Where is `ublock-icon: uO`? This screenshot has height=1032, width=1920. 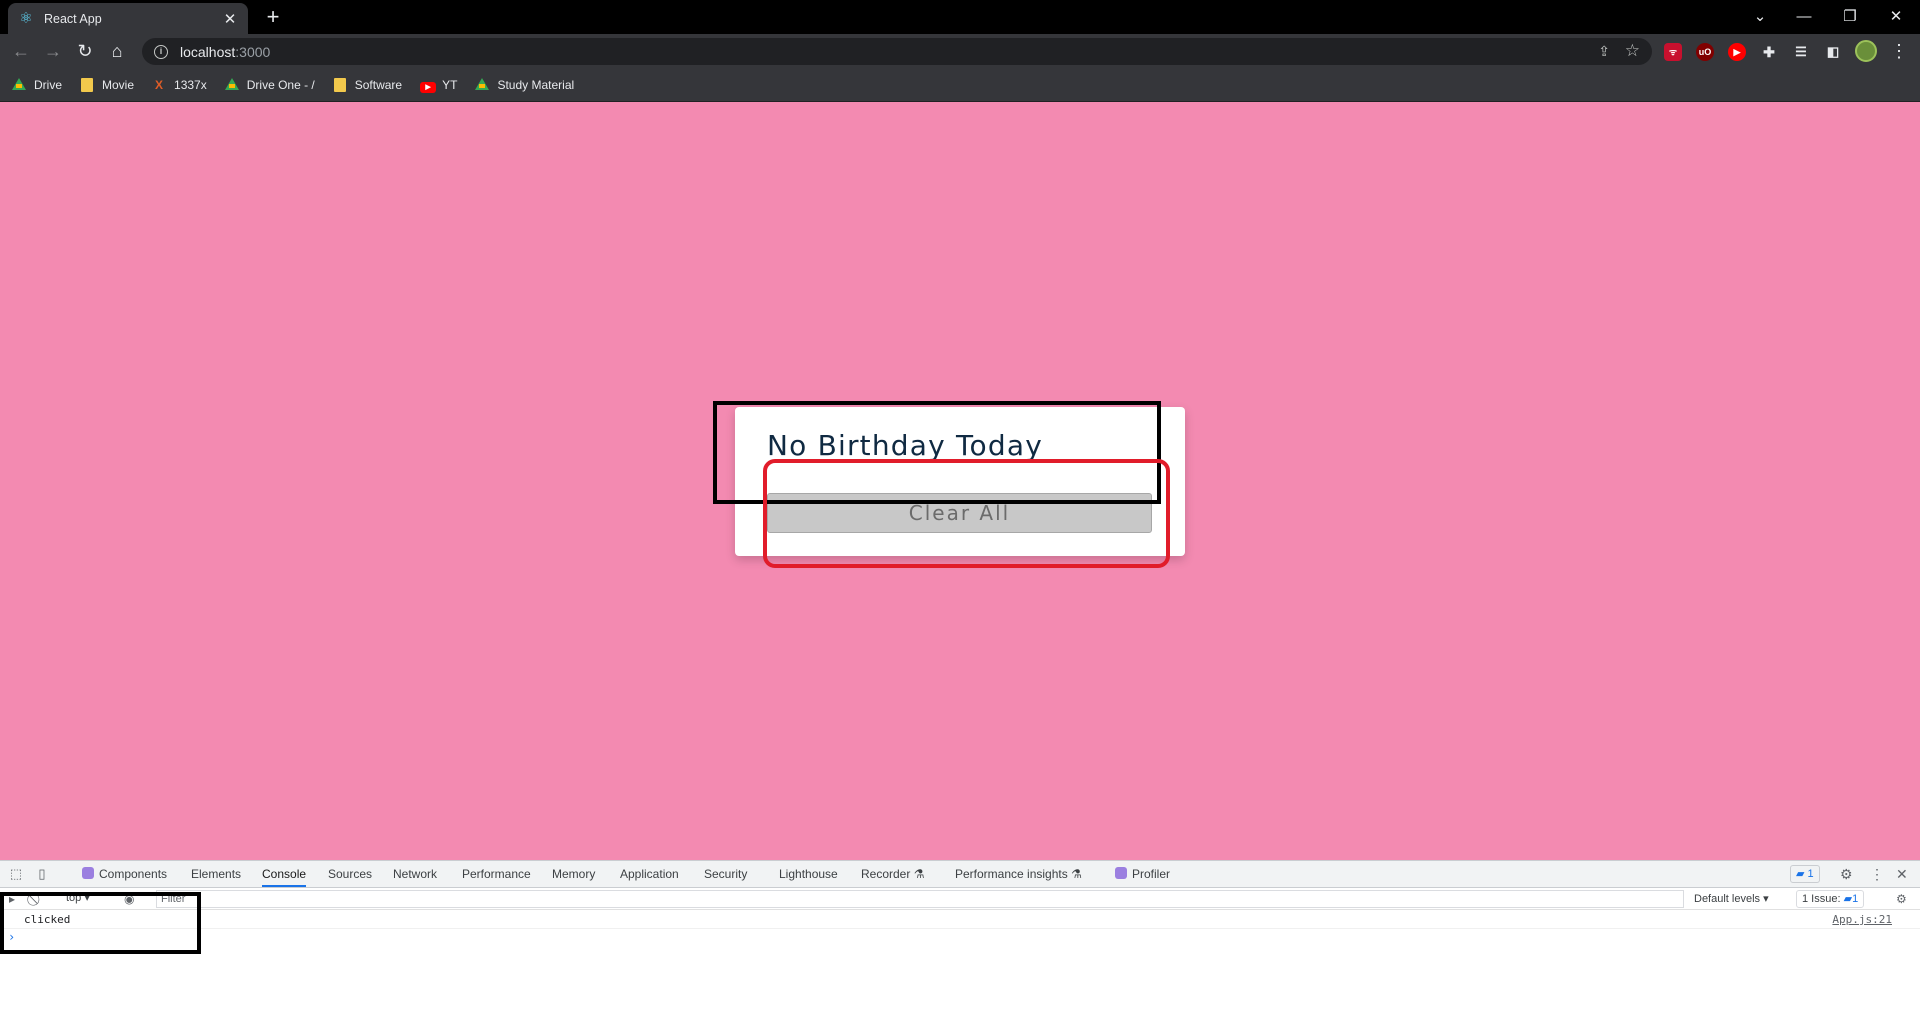
ublock-icon: uO is located at coordinates (1705, 52).